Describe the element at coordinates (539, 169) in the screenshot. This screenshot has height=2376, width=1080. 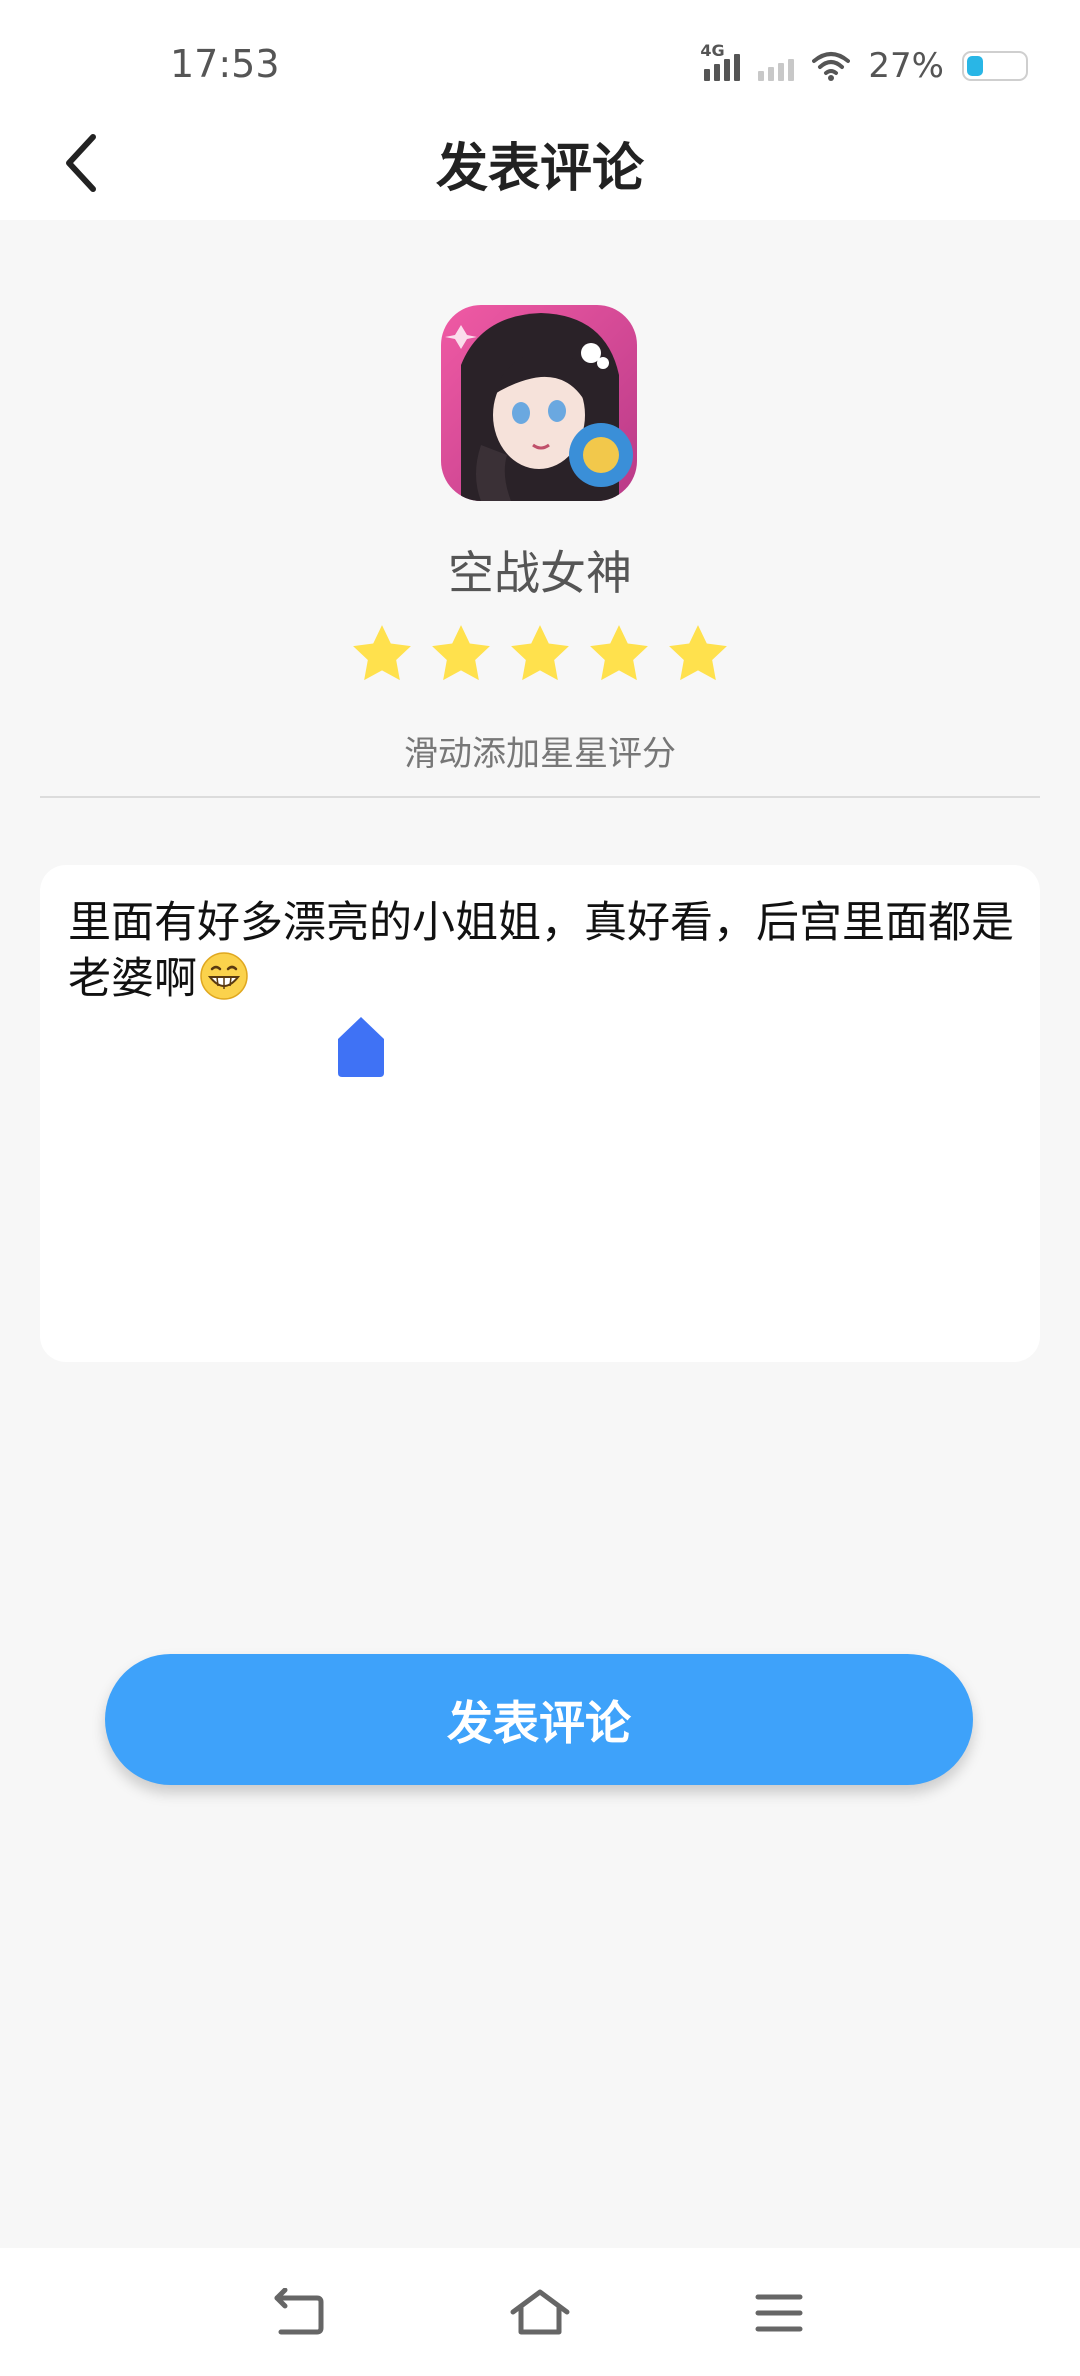
I see `page-title: 发表评论` at that location.